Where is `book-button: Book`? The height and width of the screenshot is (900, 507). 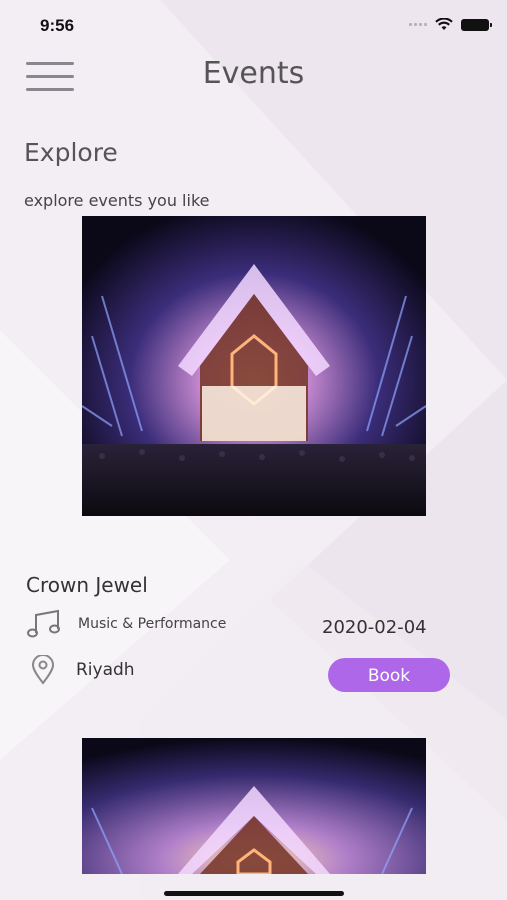
book-button: Book is located at coordinates (389, 675).